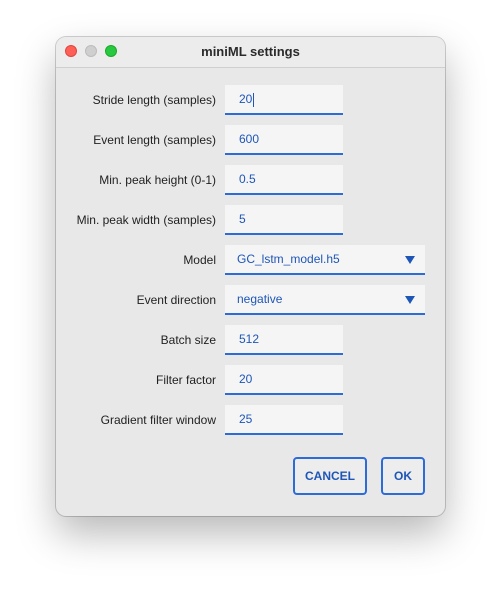 The image size is (501, 590). What do you see at coordinates (146, 220) in the screenshot?
I see `min-peak-width-label: Min. peak width (samples)` at bounding box center [146, 220].